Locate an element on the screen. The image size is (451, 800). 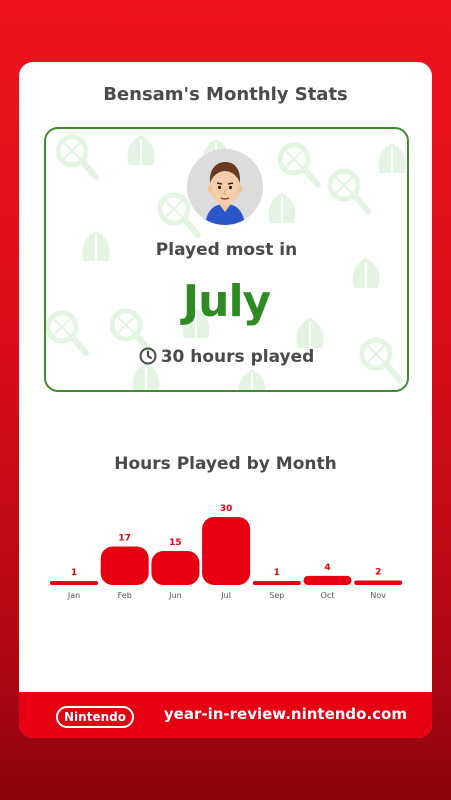
footer-bar: Nintendo year-in-review.nintendo.com is located at coordinates (225, 715).